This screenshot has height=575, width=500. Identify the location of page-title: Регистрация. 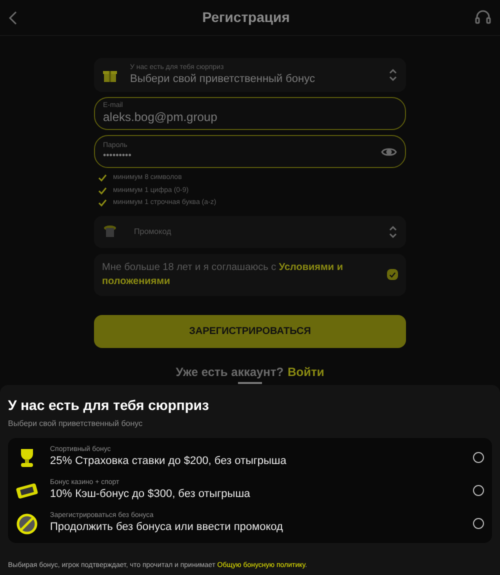
(246, 17).